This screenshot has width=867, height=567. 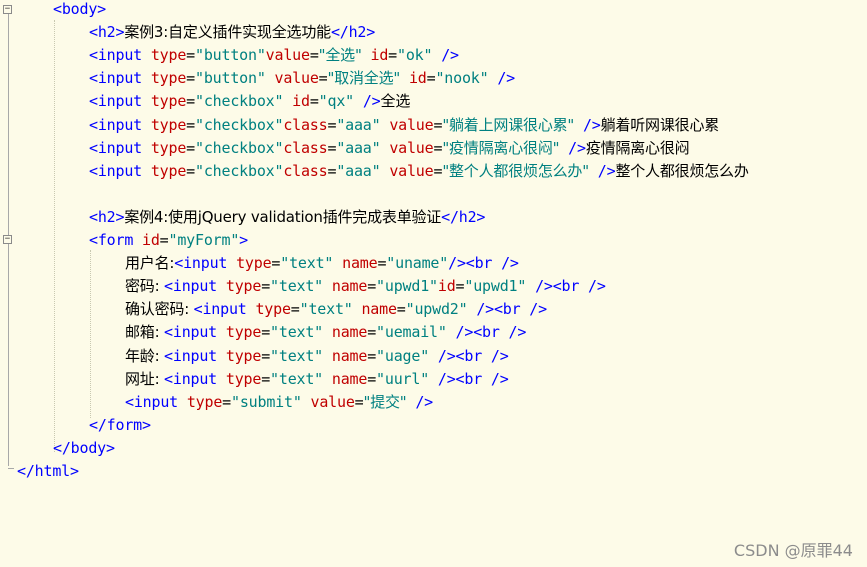 What do you see at coordinates (79, 11) in the screenshot?
I see `code-line: <body>` at bounding box center [79, 11].